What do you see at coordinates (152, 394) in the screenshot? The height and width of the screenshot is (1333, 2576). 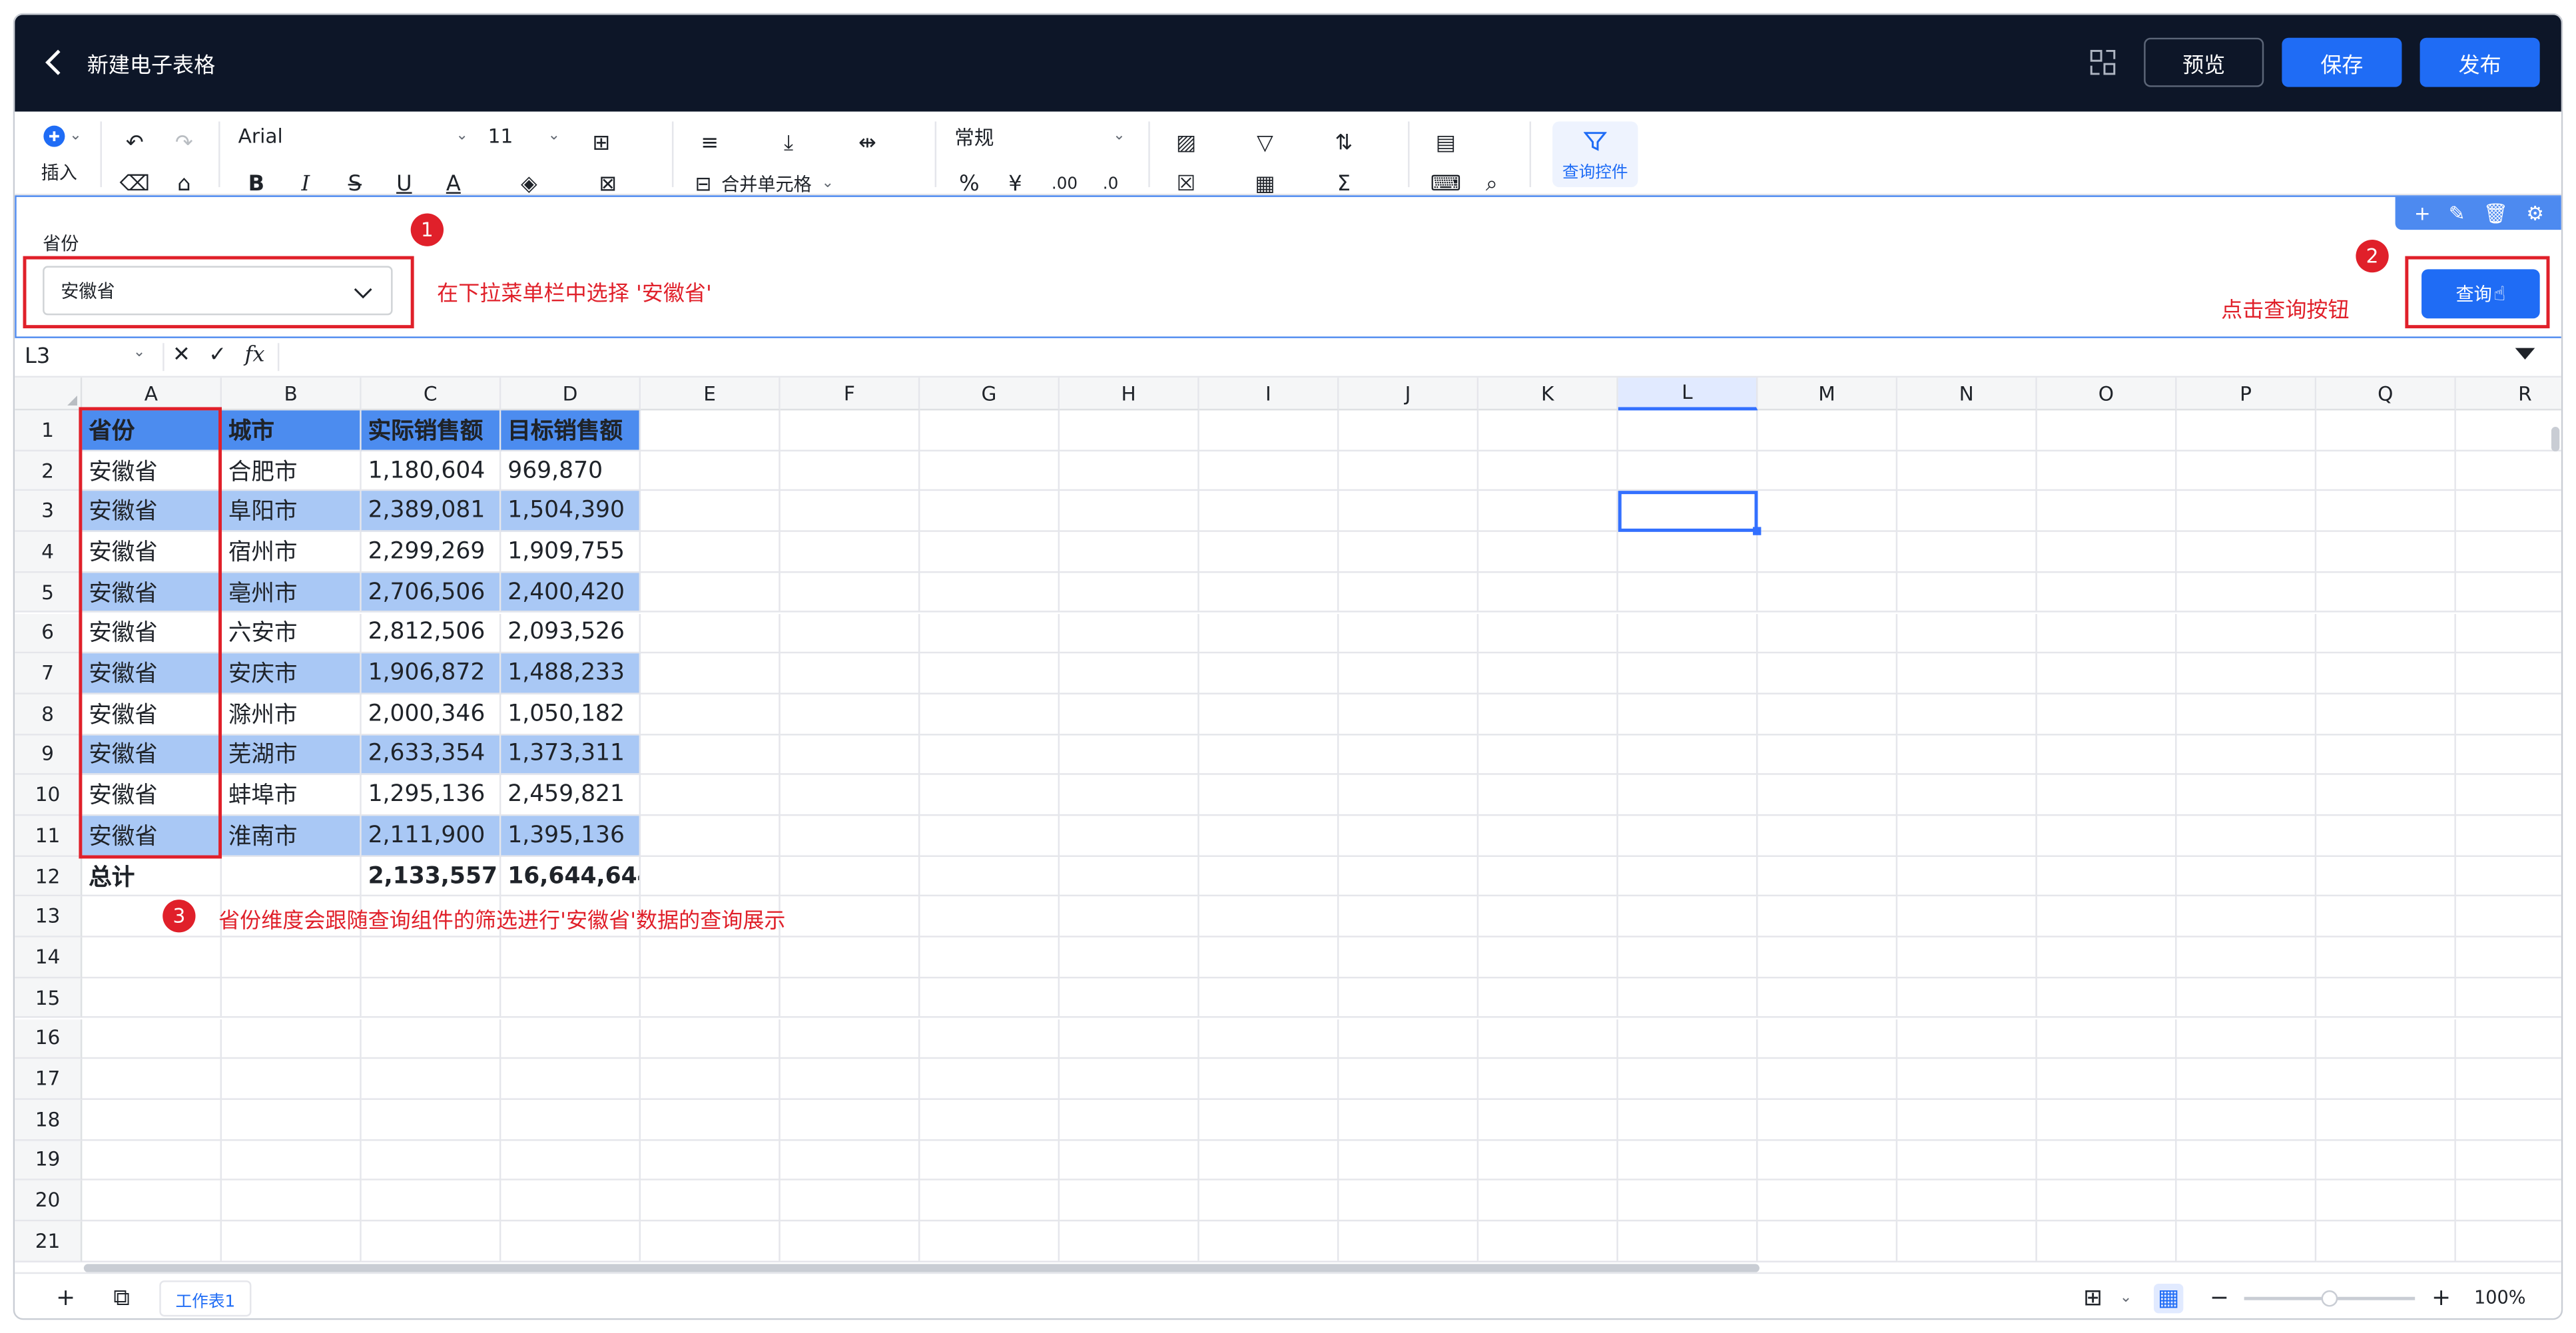 I see `column-header: A` at bounding box center [152, 394].